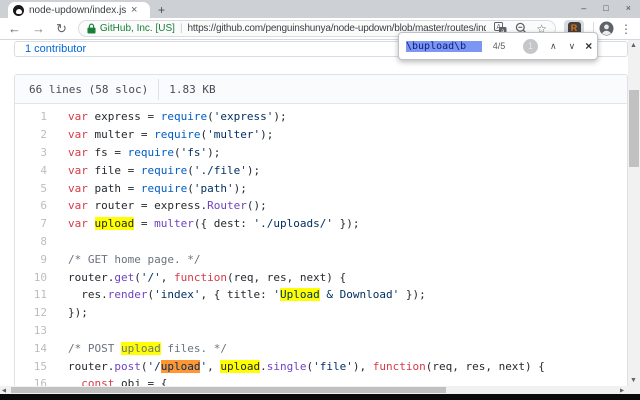 This screenshot has width=640, height=400. Describe the element at coordinates (78, 313) in the screenshot. I see `code-text: });` at that location.